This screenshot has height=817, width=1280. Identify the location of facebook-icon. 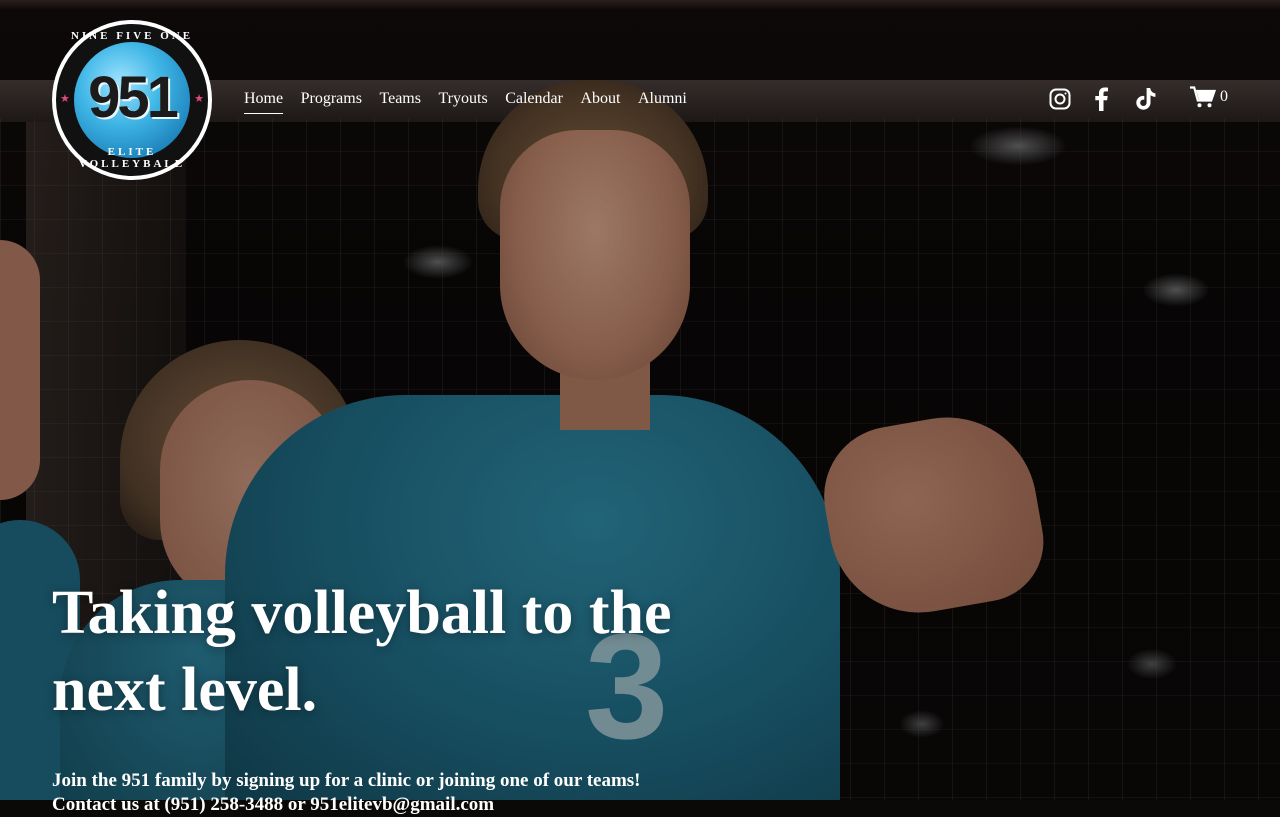
(1101, 99).